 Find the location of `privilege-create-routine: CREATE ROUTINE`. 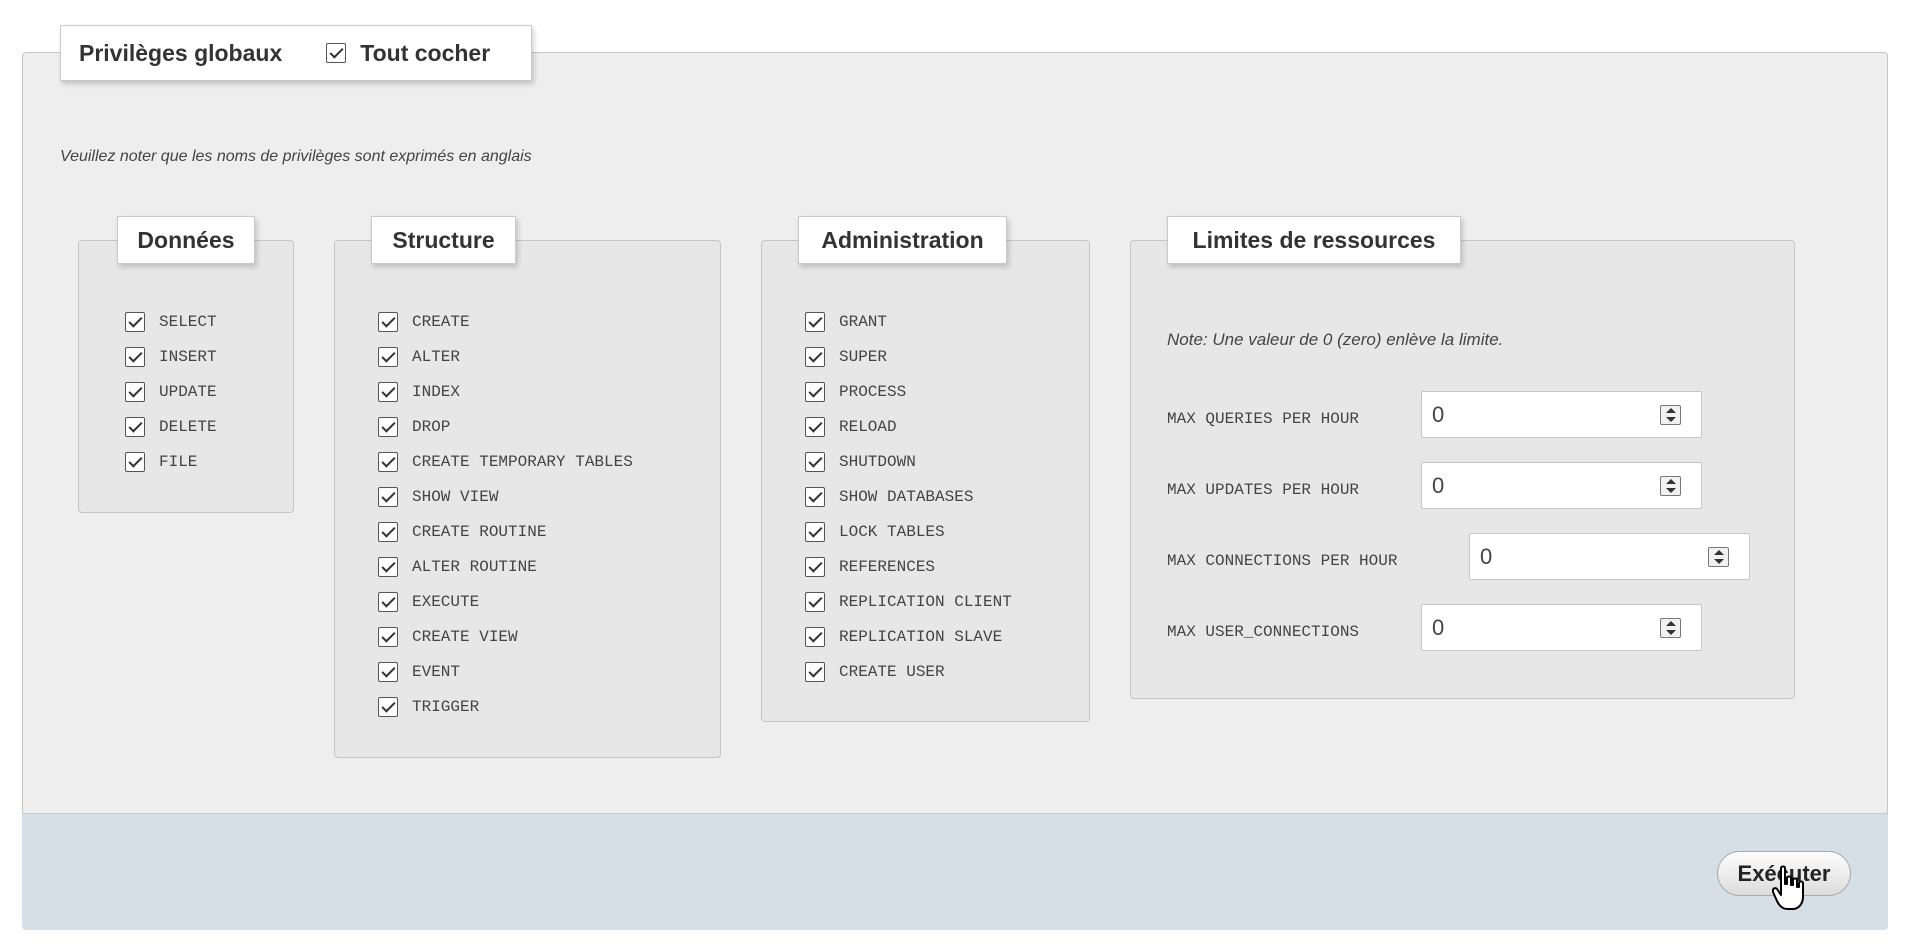

privilege-create-routine: CREATE ROUTINE is located at coordinates (462, 532).